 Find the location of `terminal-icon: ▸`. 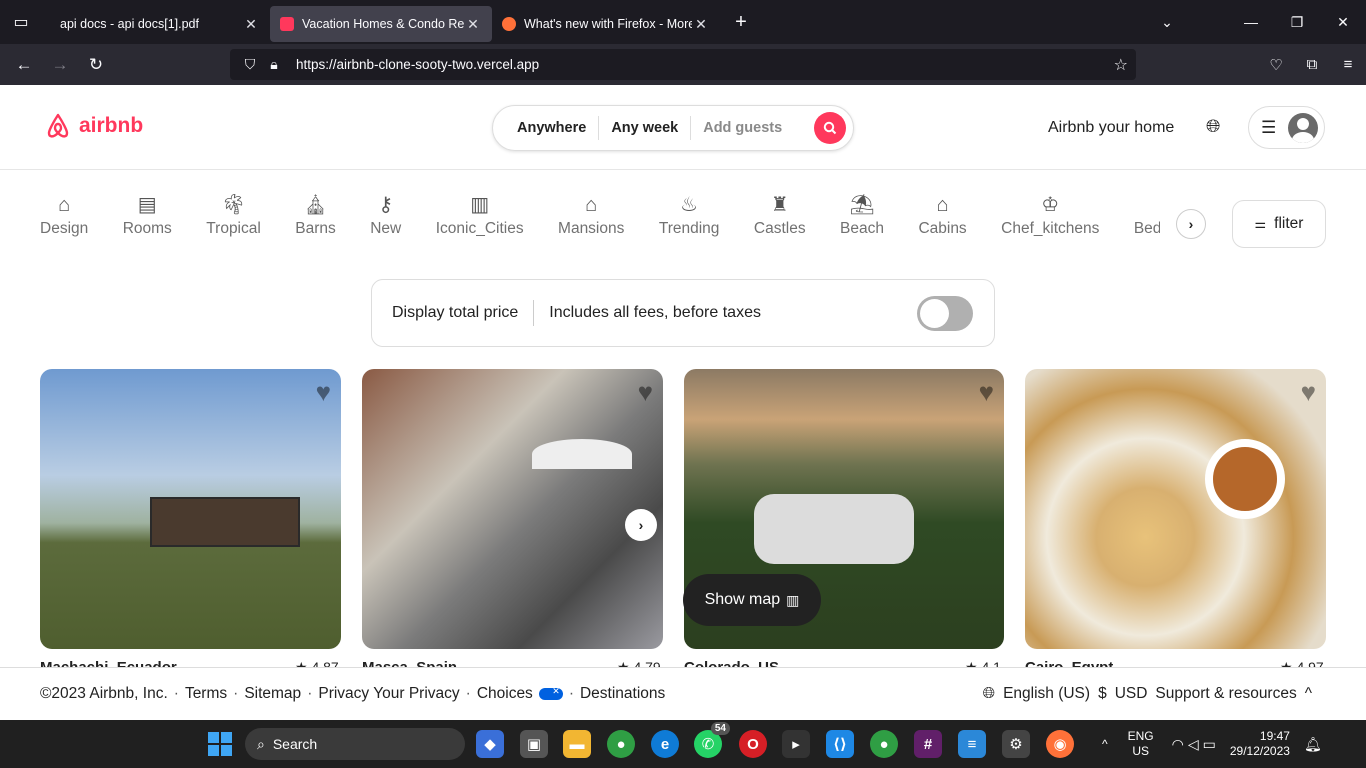

terminal-icon: ▸ is located at coordinates (796, 744).